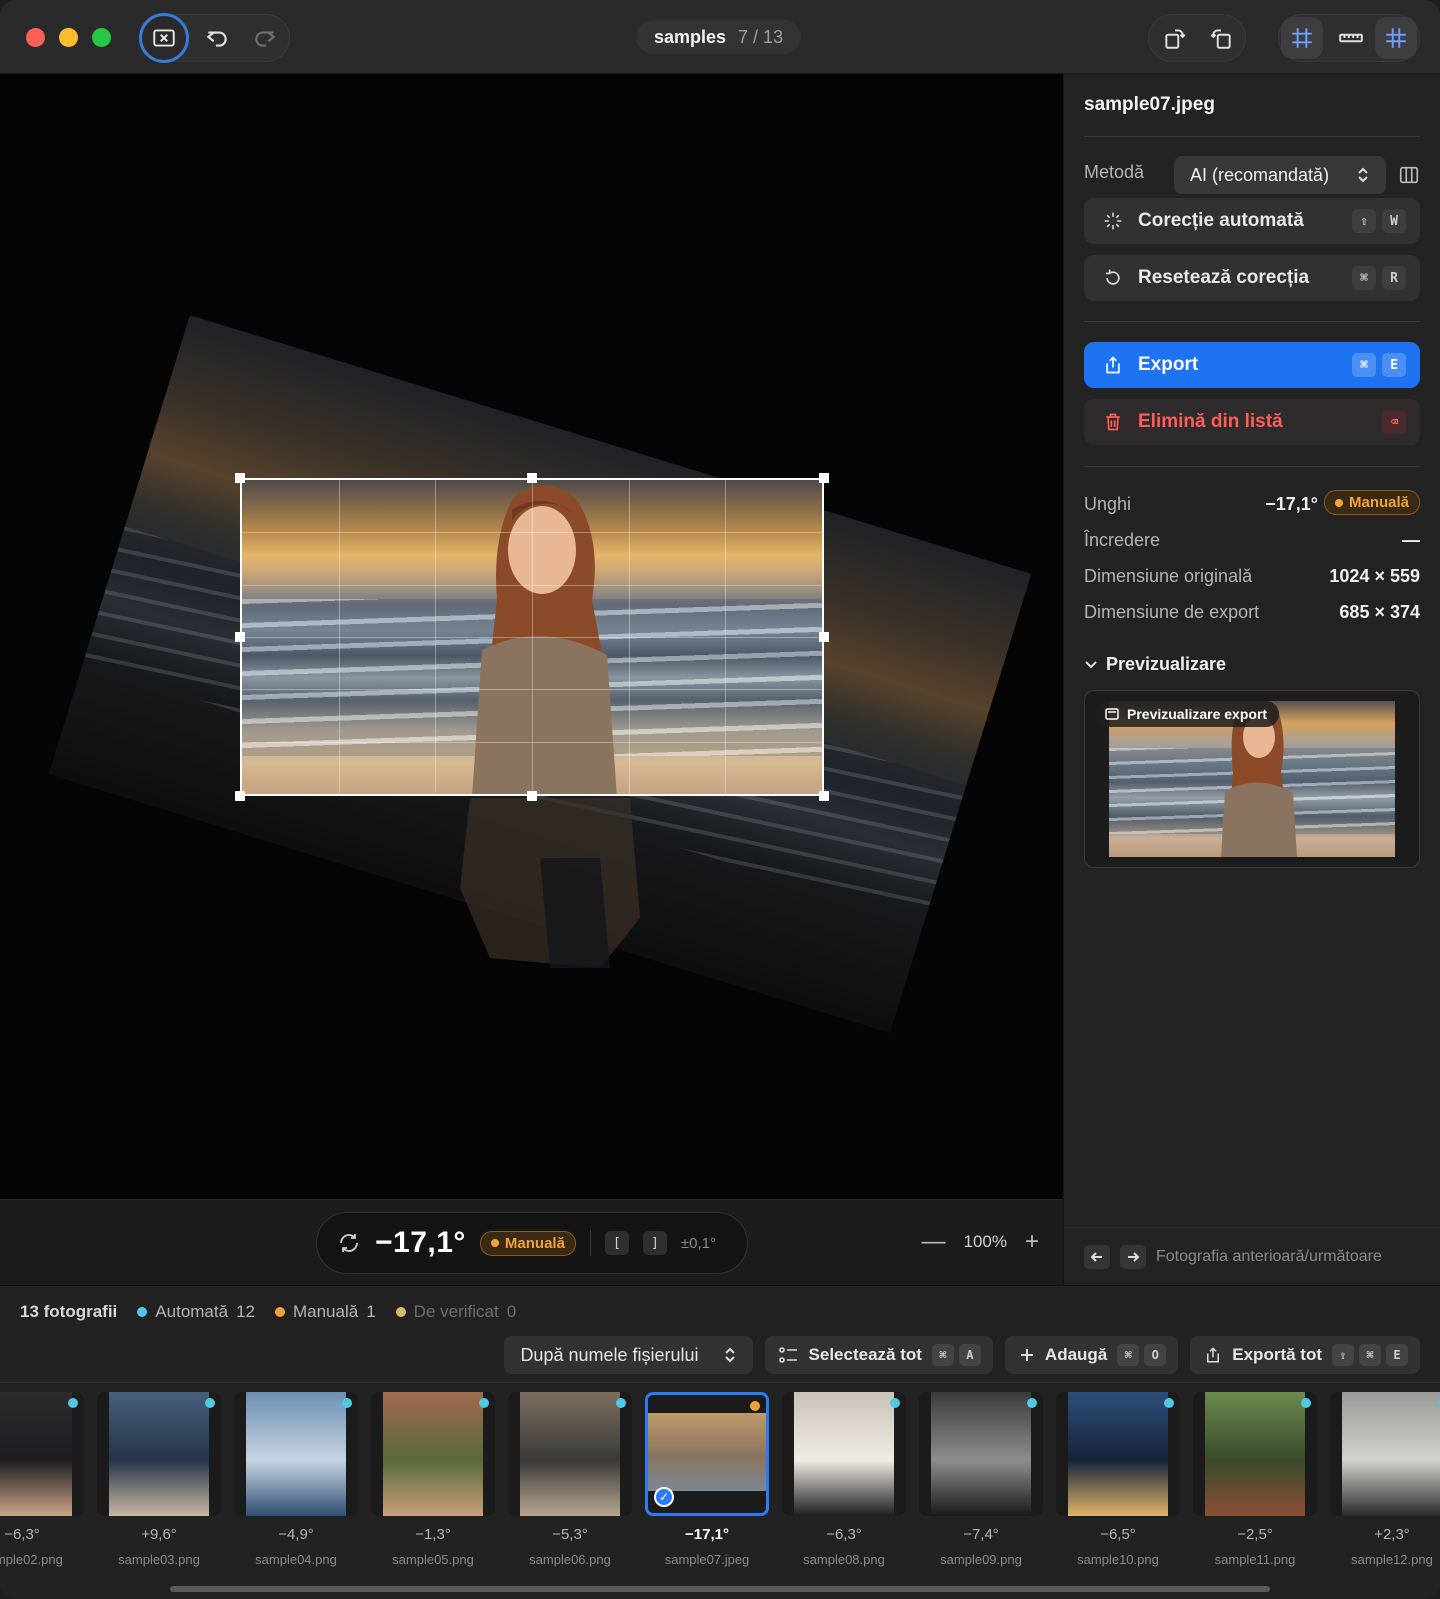  I want to click on reset-correction-button: Resetează corecția ⌘ R, so click(1252, 278).